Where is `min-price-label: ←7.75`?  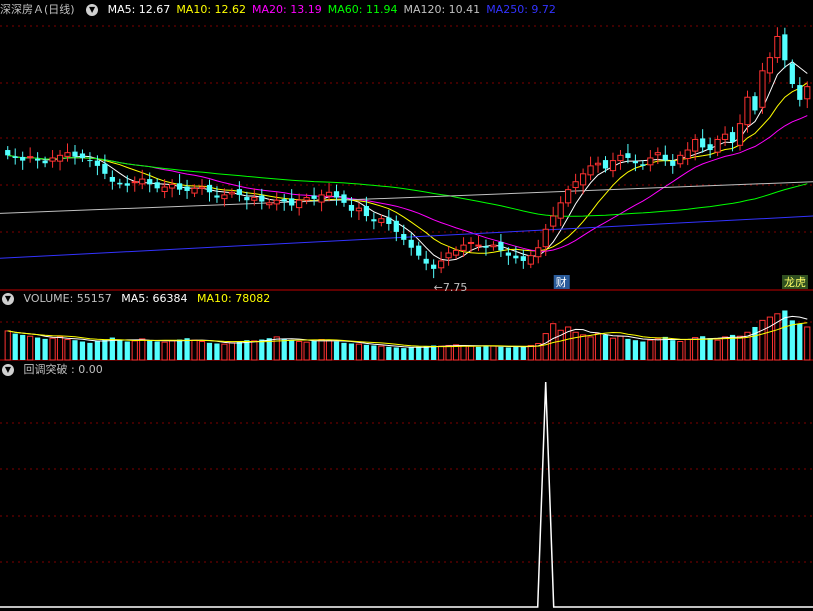
min-price-label: ←7.75 is located at coordinates (451, 287).